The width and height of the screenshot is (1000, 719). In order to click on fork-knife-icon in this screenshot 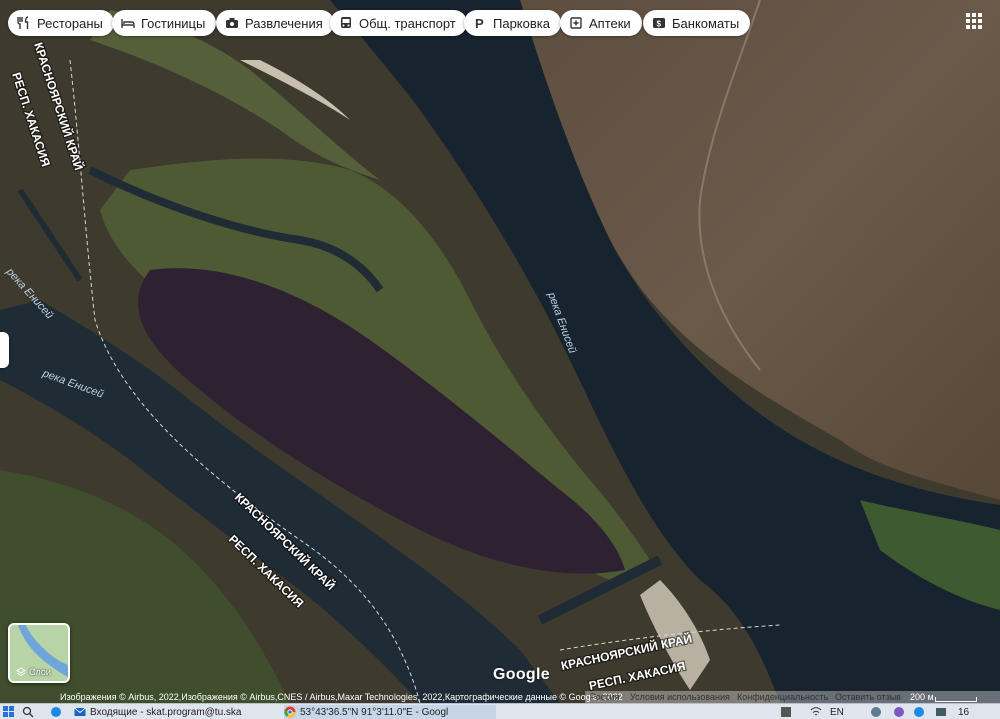, I will do `click(23, 22)`.